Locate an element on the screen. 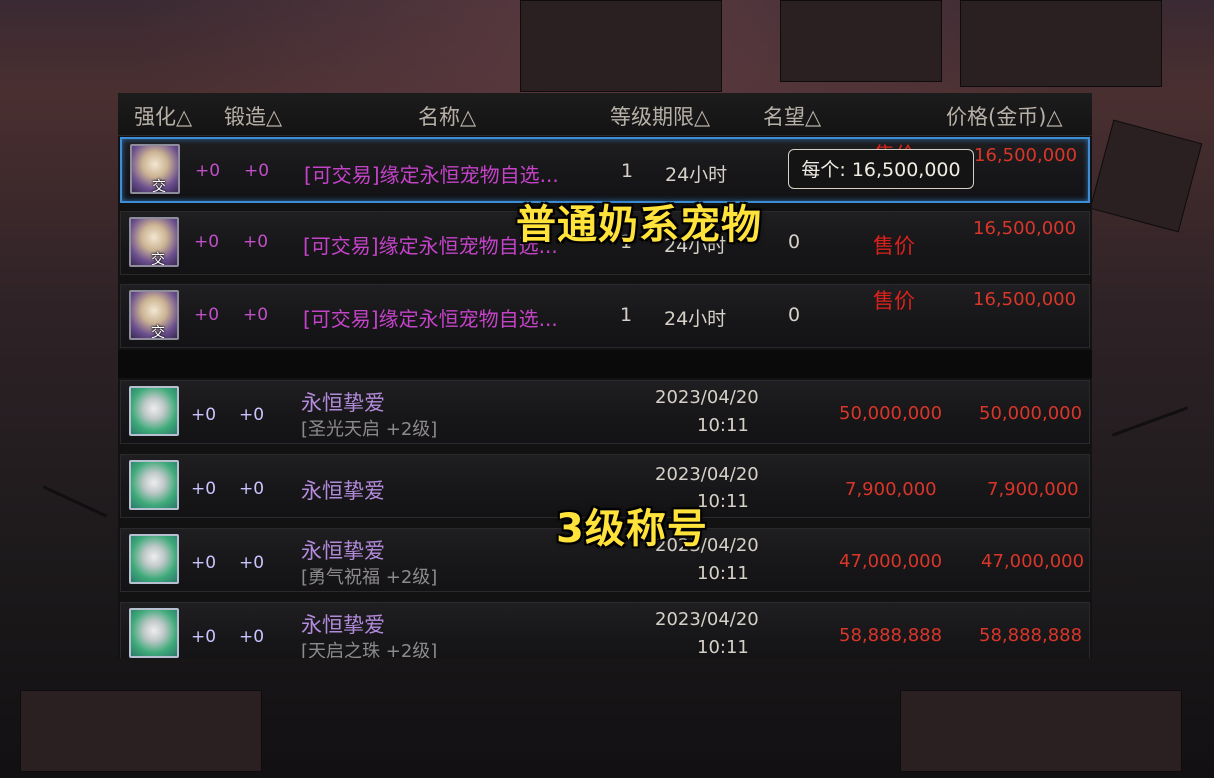  sort-enhance-header: 强化△ is located at coordinates (163, 116).